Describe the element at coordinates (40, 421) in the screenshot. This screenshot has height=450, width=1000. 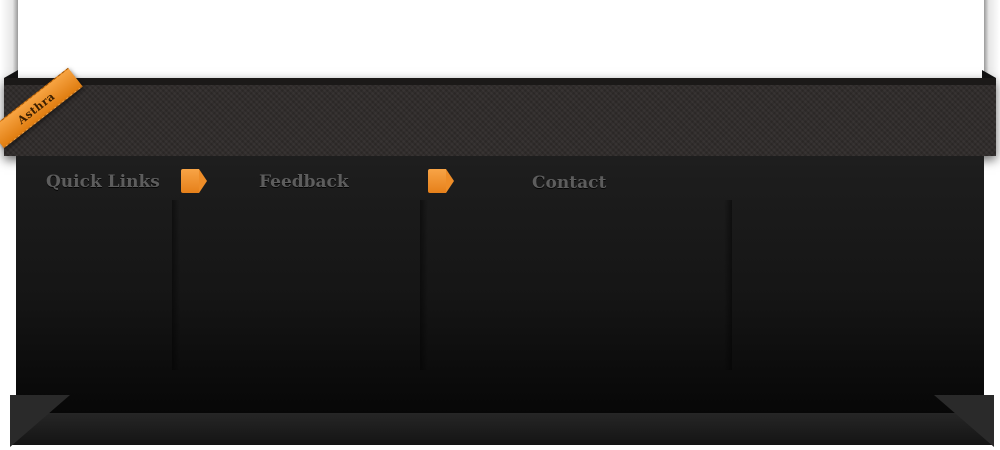
I see `corner-fold-left` at that location.